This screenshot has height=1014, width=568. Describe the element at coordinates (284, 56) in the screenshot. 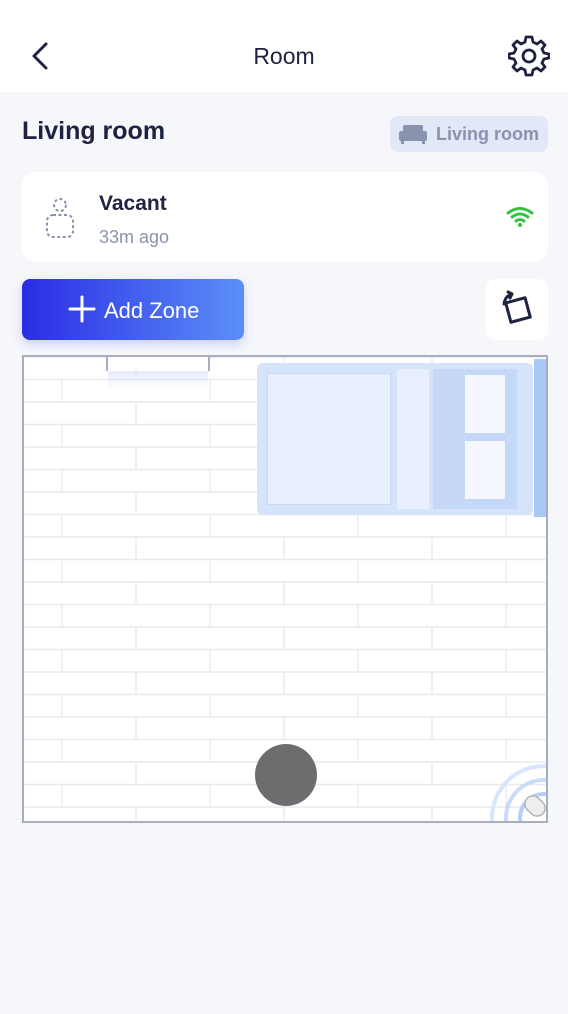

I see `page-title: Room` at that location.